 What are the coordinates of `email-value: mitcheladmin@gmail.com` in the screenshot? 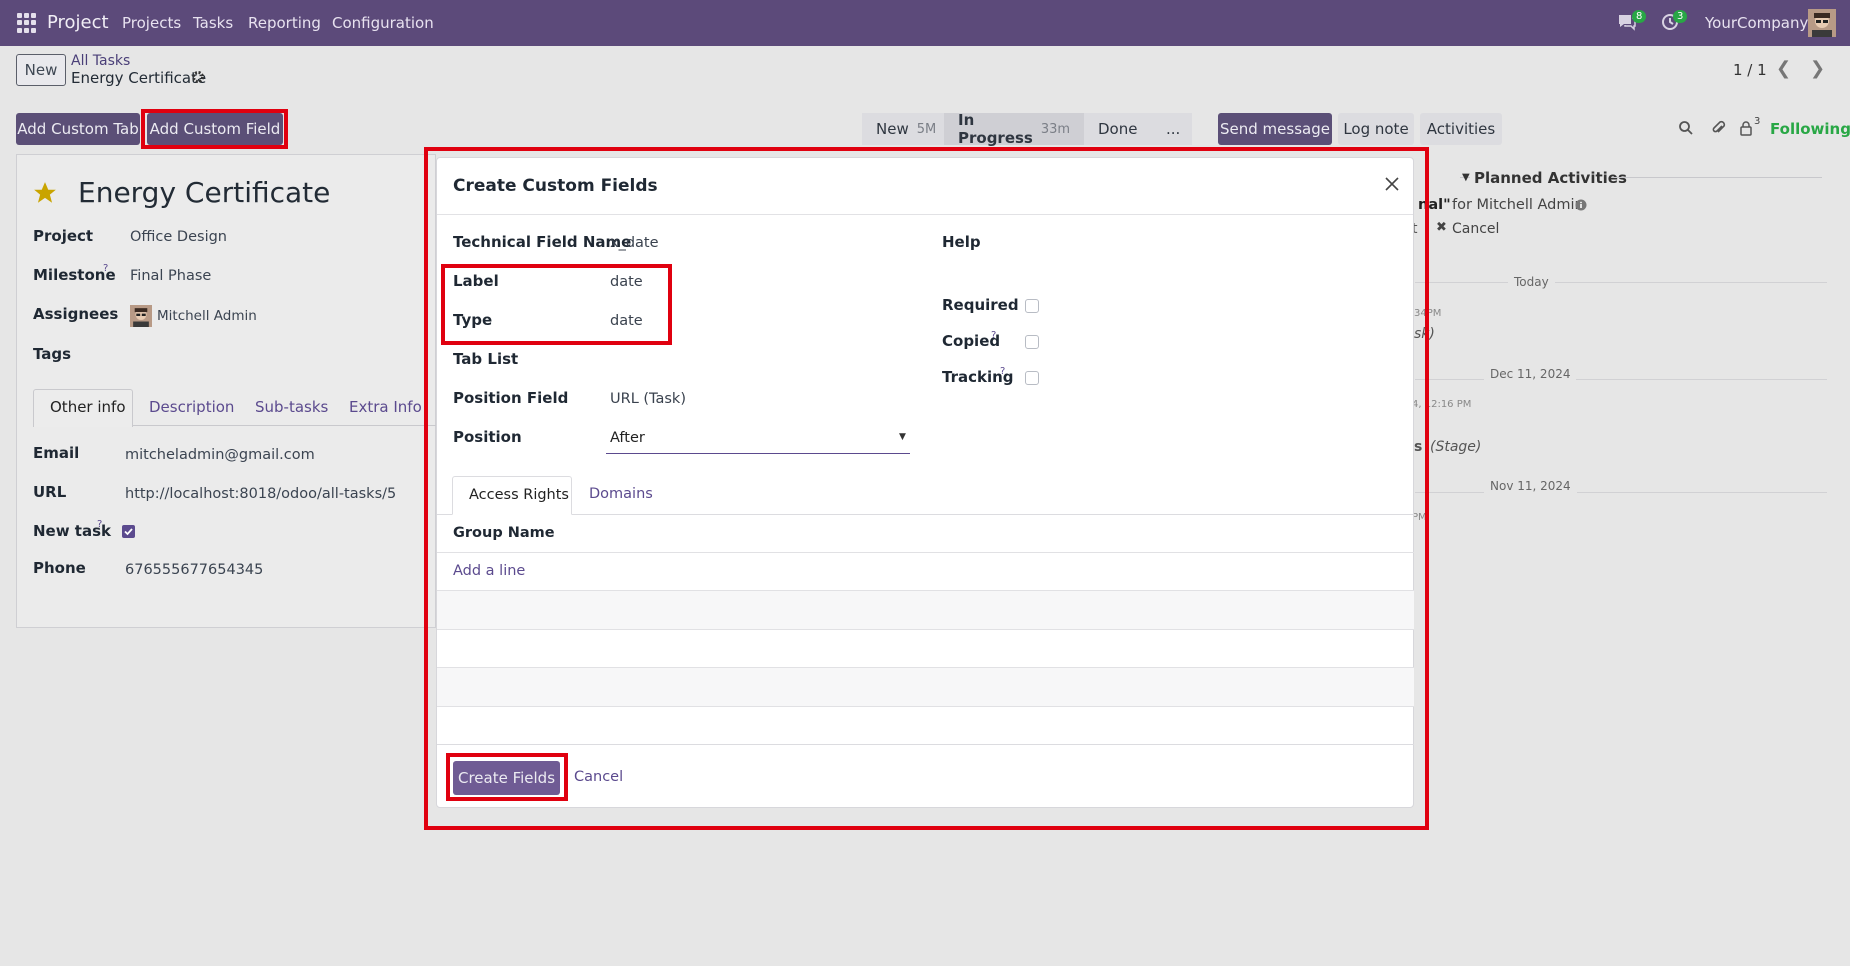 It's located at (220, 455).